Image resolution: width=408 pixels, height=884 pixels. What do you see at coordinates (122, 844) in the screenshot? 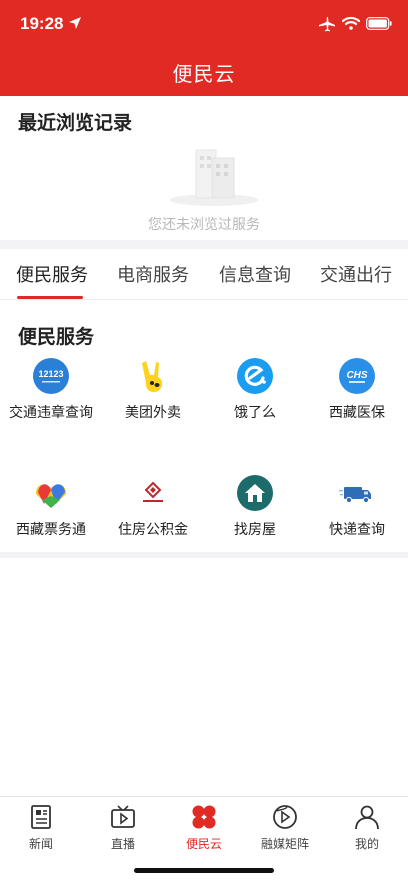
I see `tabbar-label: 直播` at bounding box center [122, 844].